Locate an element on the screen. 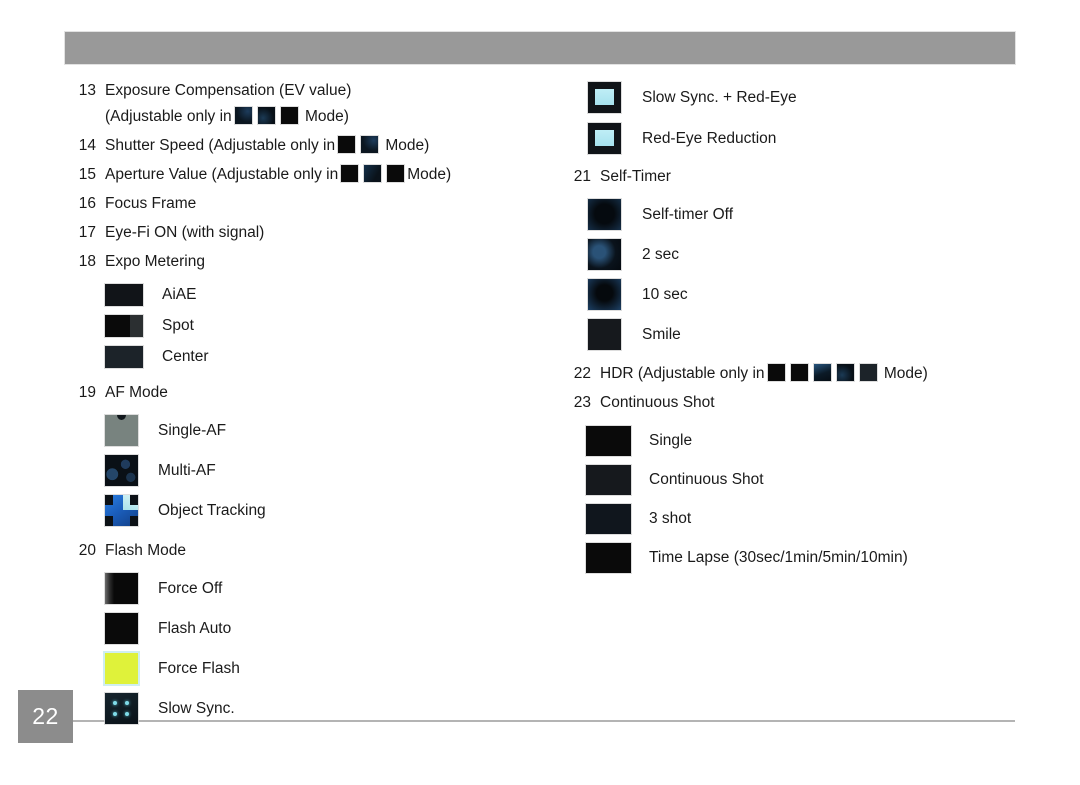 The image size is (1080, 785). list-item: 2 sec is located at coordinates (809, 254).